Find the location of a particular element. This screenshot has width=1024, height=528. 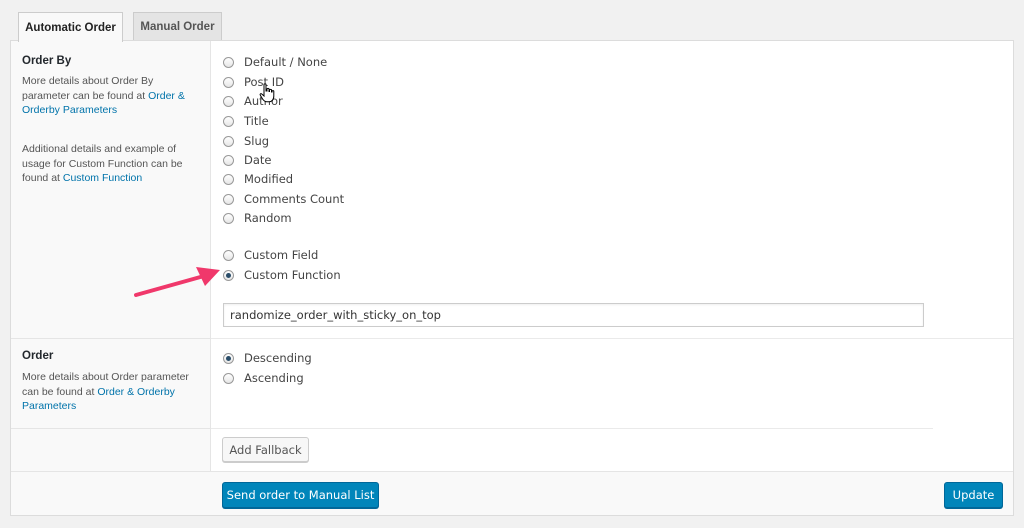

radio-comments-count: Comments Count is located at coordinates (283, 199).